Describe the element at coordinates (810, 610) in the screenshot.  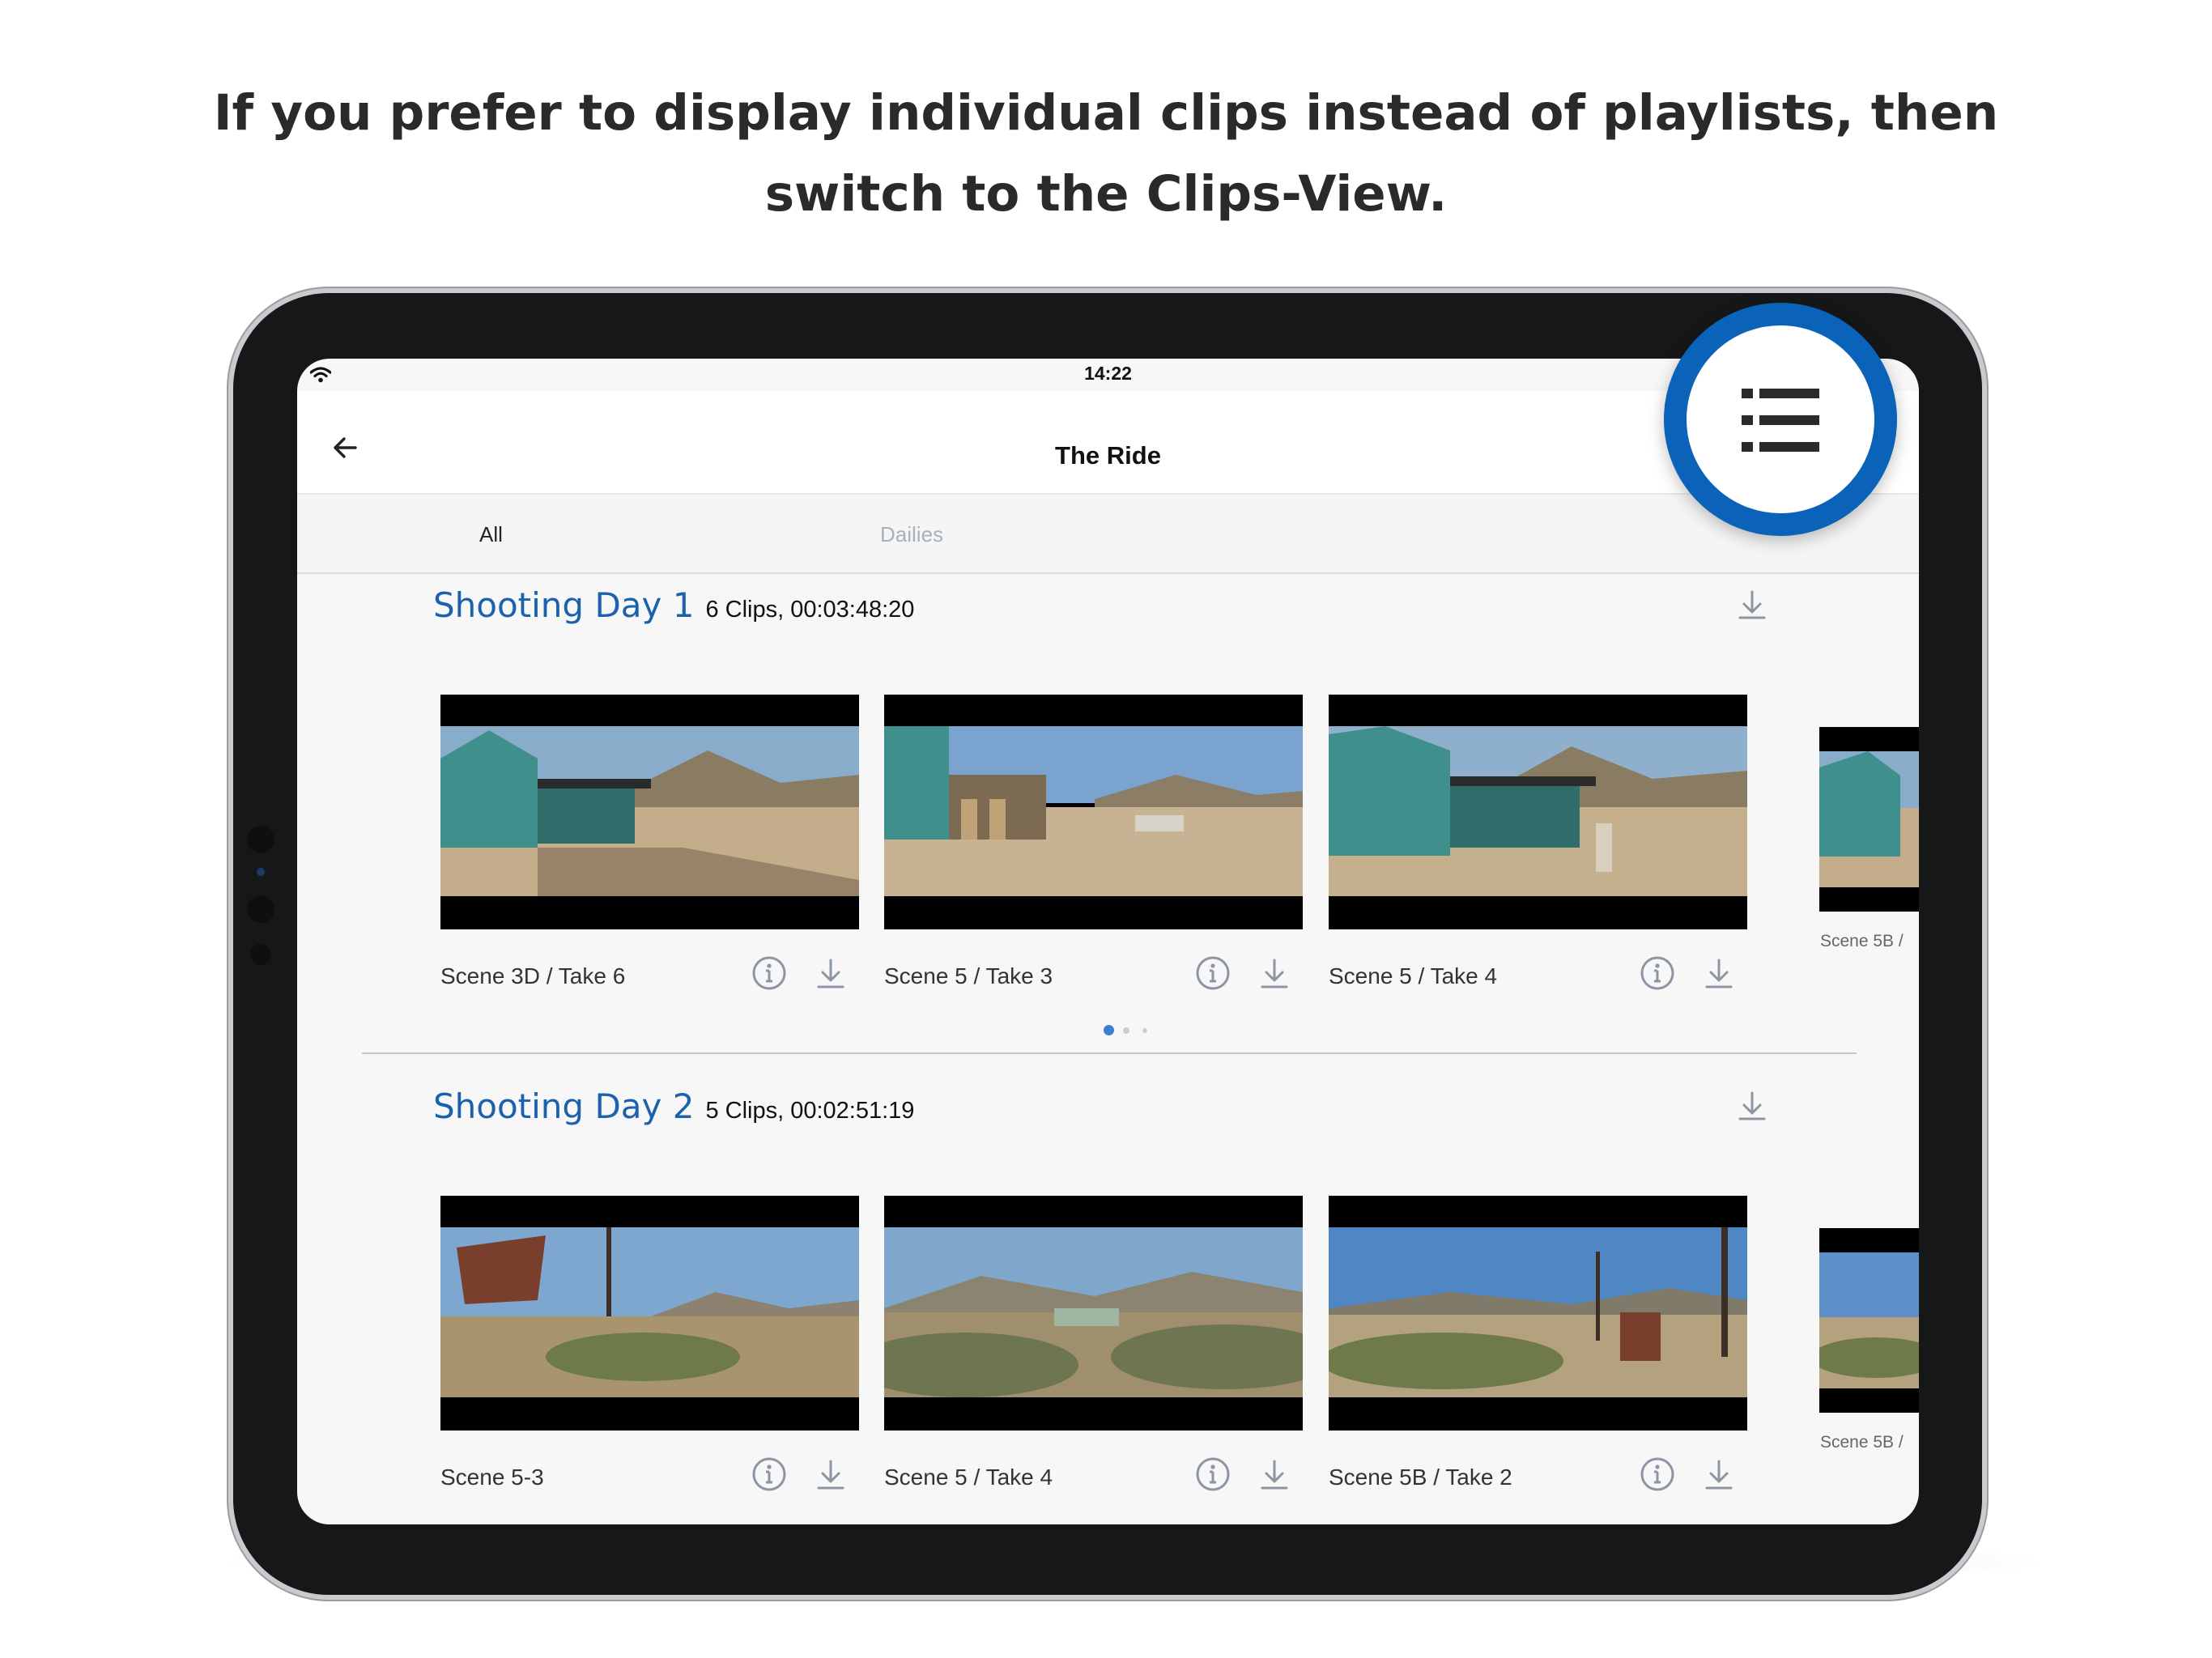
I see `section-meta: 6 Clips, 00:03:48:20` at that location.